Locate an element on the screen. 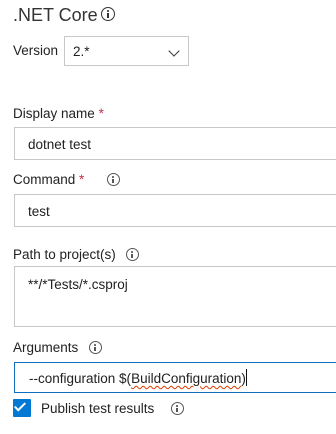 The width and height of the screenshot is (336, 434). display-name-label: Display name * is located at coordinates (58, 114).